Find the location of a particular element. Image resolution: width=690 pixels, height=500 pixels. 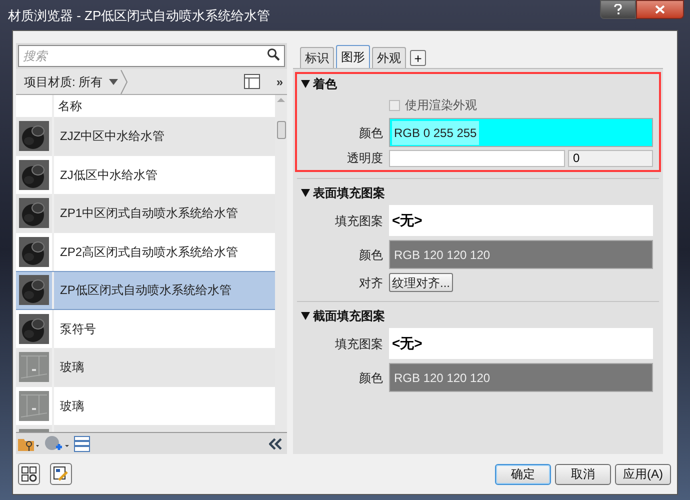

scroll-thumb is located at coordinates (281, 130).